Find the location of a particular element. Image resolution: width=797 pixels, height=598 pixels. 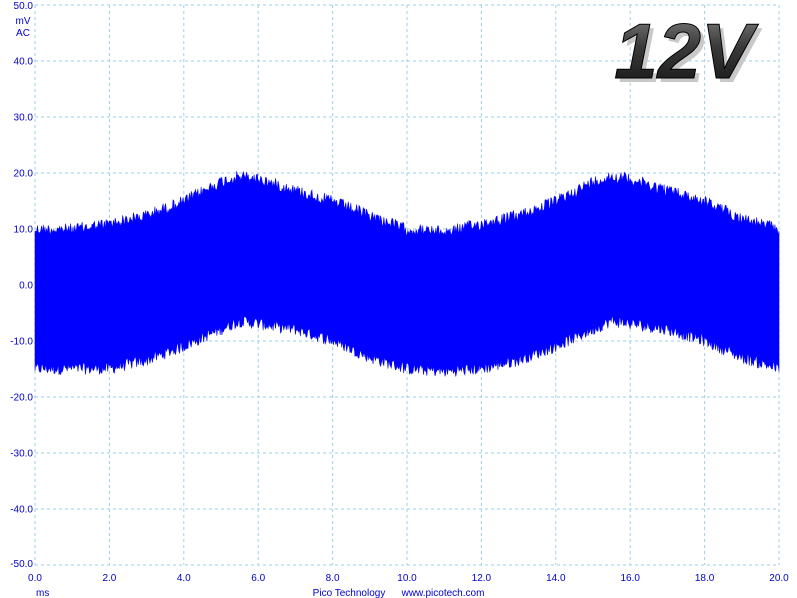

x-tick-label: 8.0 is located at coordinates (333, 578).